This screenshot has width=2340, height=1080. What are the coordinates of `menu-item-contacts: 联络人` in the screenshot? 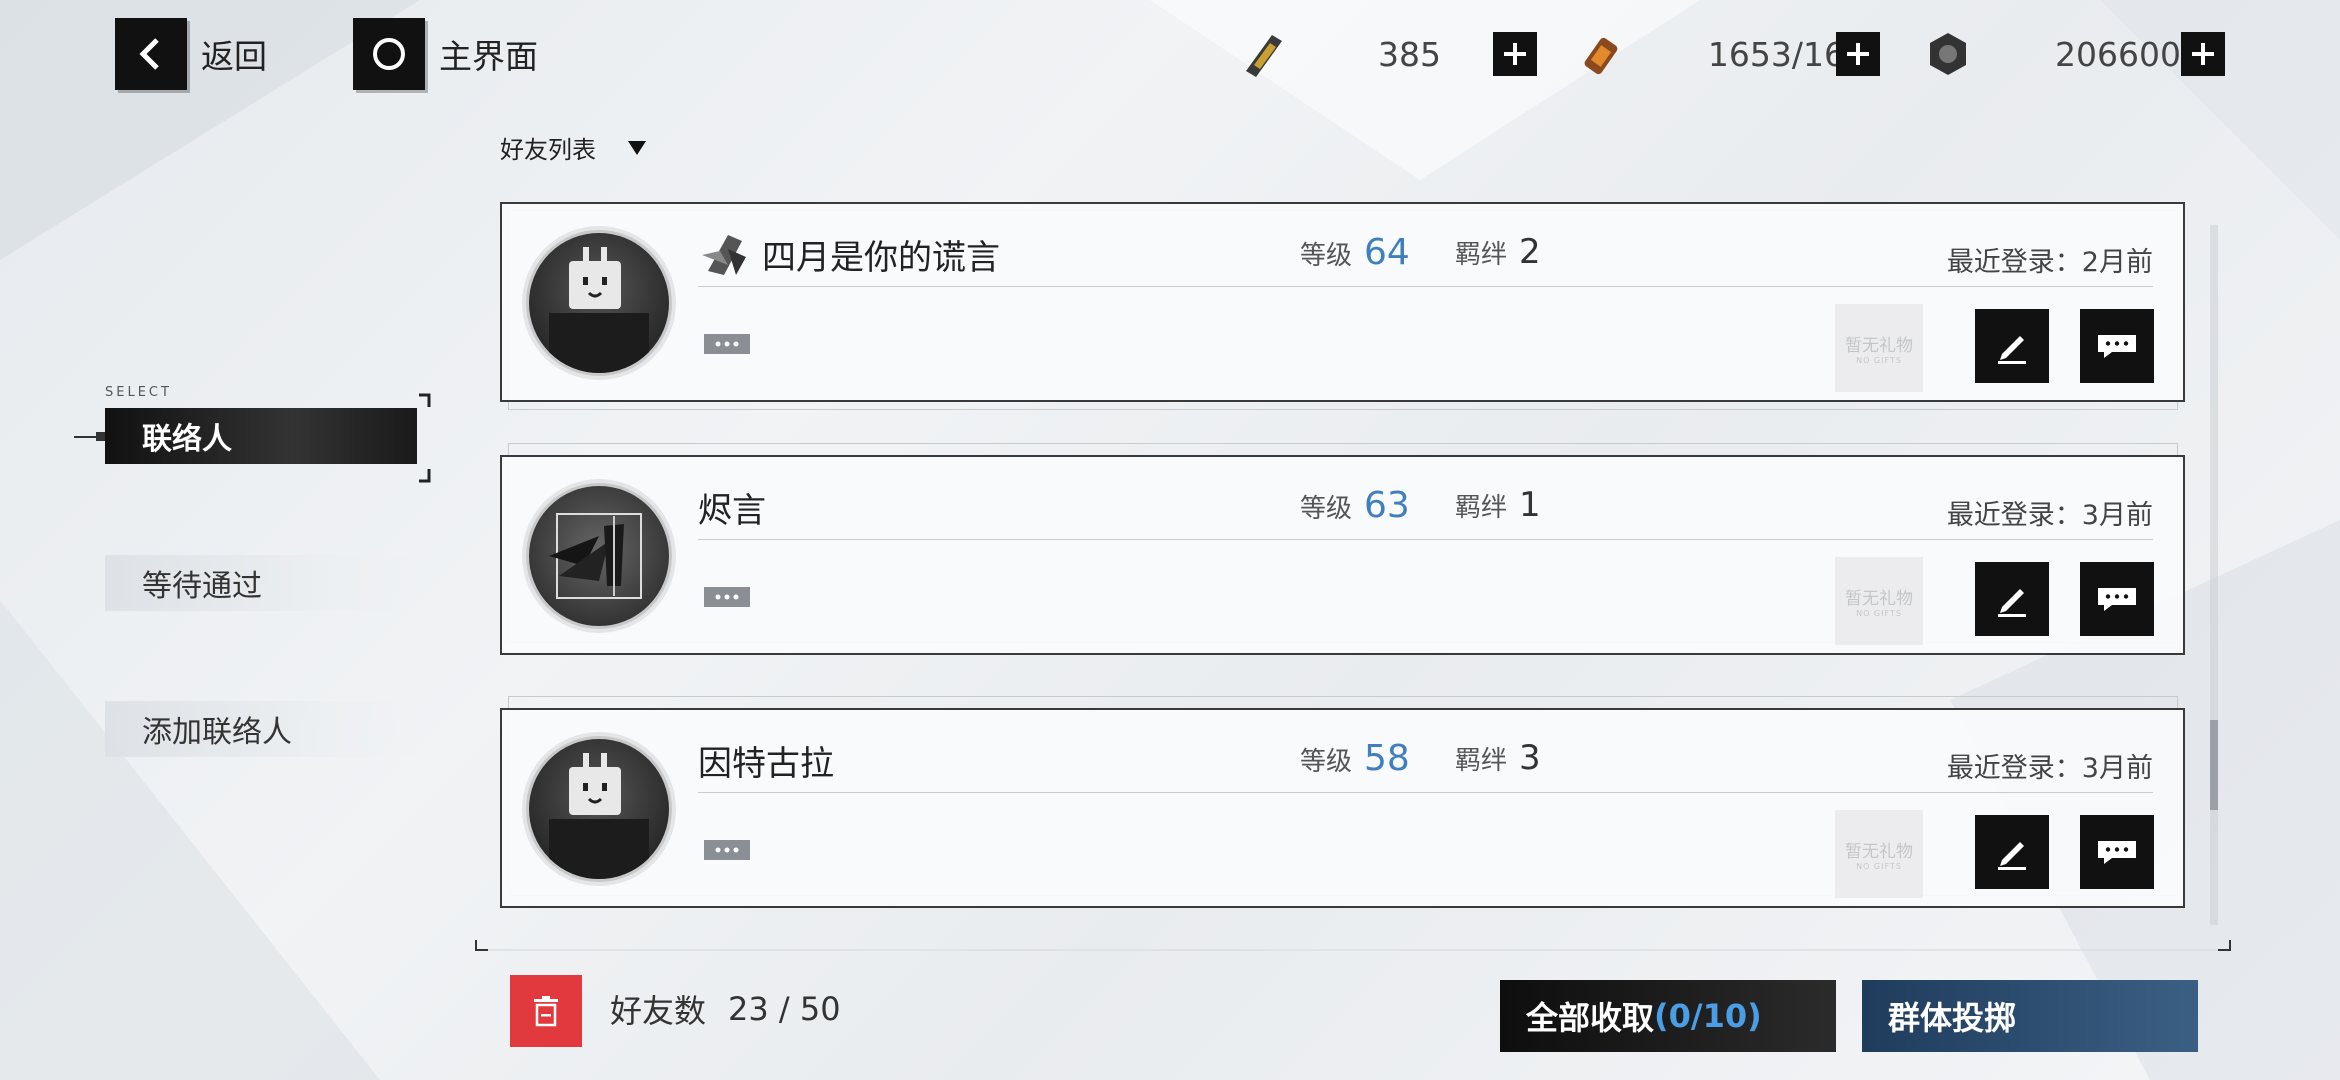 It's located at (261, 436).